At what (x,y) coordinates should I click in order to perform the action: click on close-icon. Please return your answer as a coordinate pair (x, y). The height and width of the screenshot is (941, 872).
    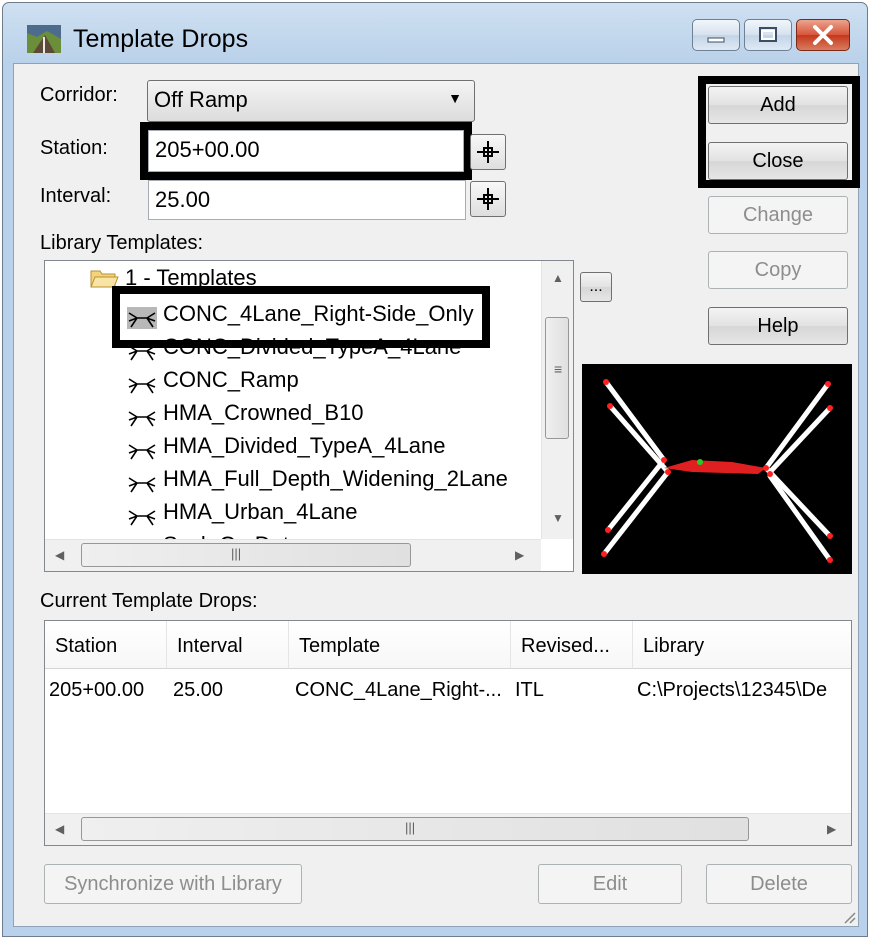
    Looking at the image, I should click on (823, 35).